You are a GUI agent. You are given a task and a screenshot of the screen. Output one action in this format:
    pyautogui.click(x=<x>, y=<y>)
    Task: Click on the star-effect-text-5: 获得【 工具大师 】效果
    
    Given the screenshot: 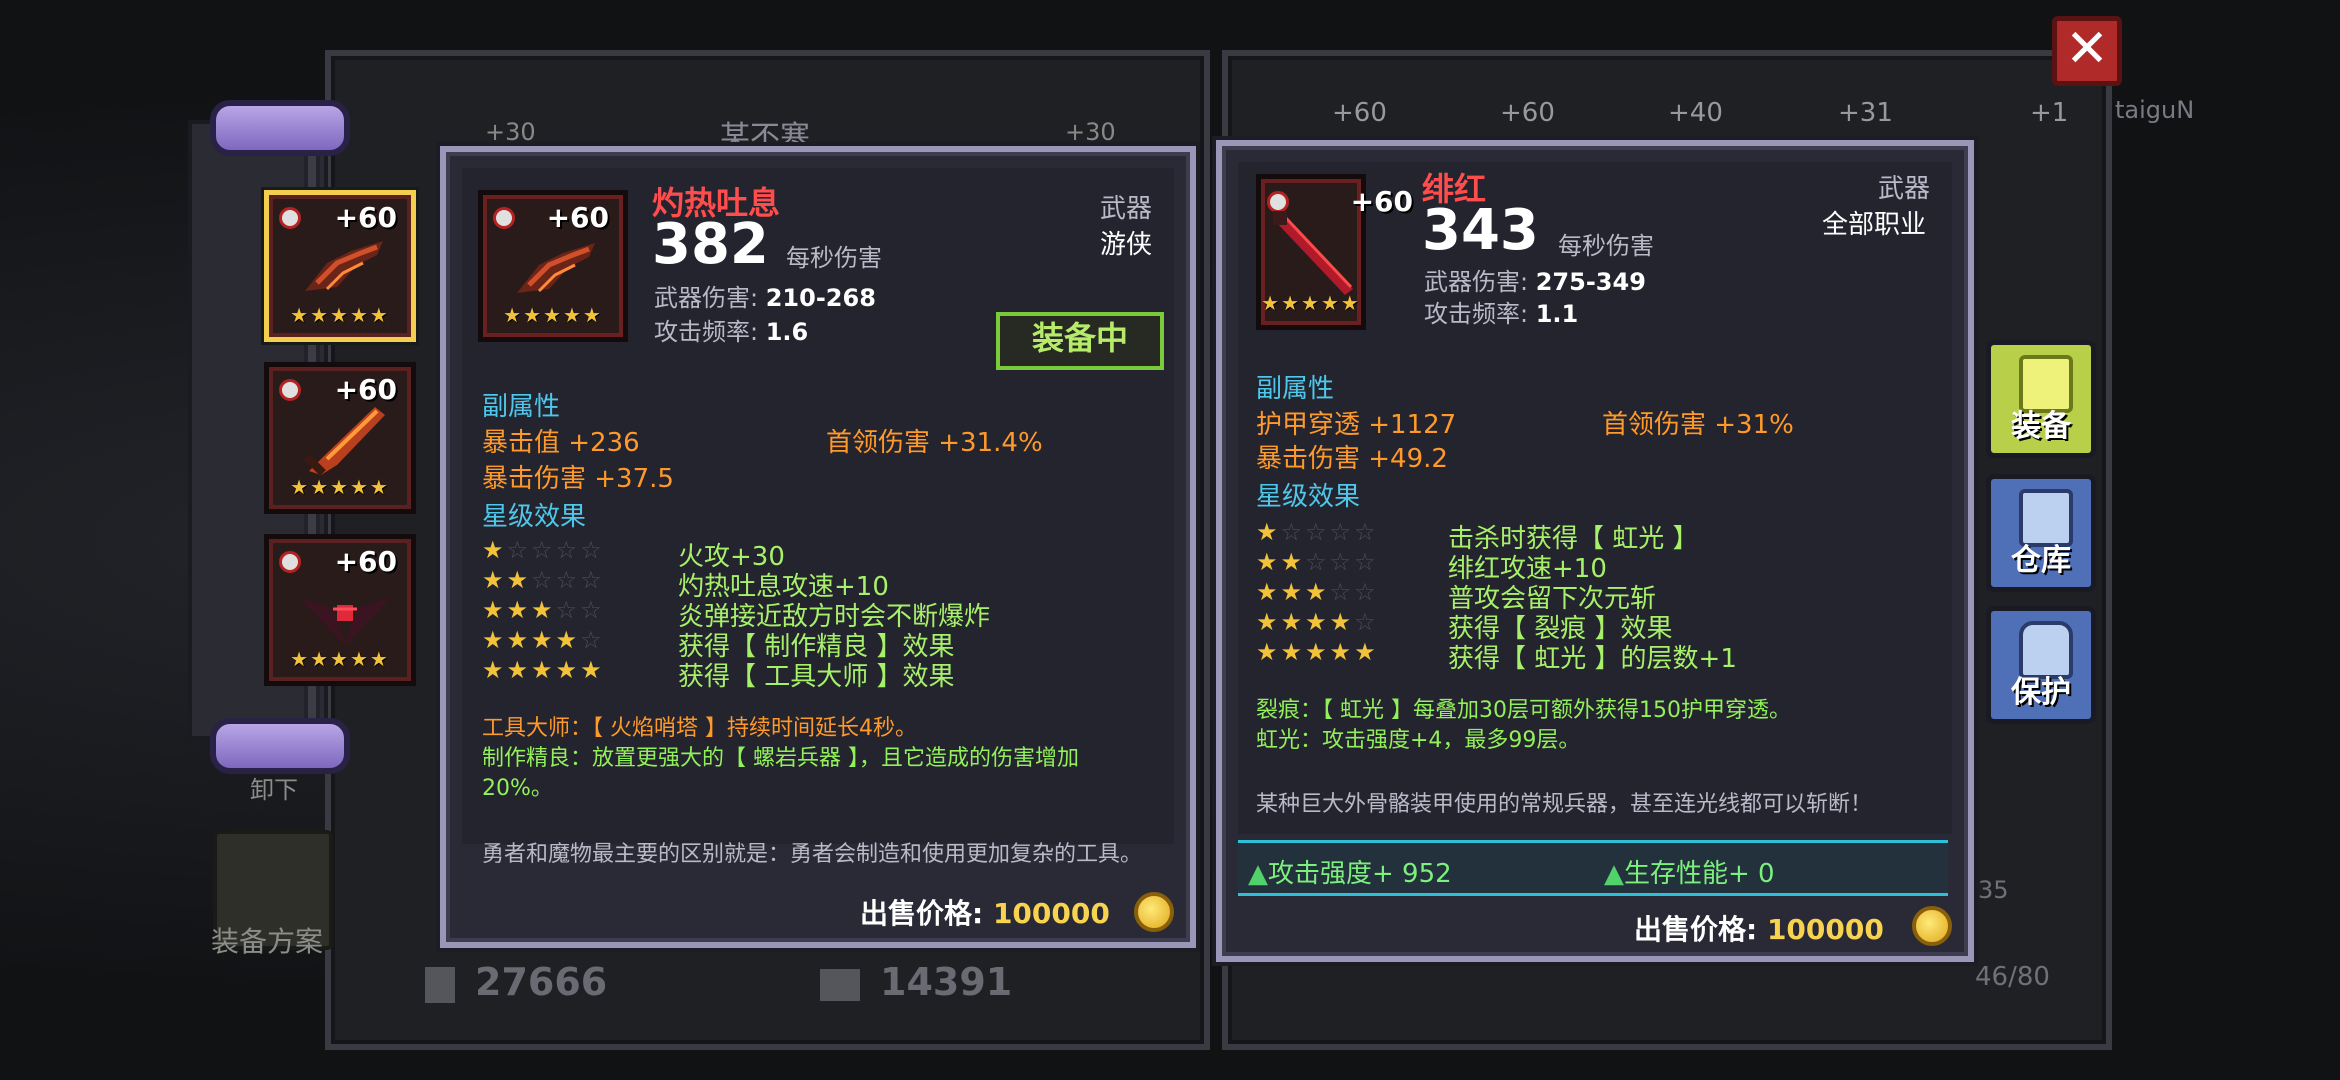 What is the action you would take?
    pyautogui.click(x=816, y=677)
    